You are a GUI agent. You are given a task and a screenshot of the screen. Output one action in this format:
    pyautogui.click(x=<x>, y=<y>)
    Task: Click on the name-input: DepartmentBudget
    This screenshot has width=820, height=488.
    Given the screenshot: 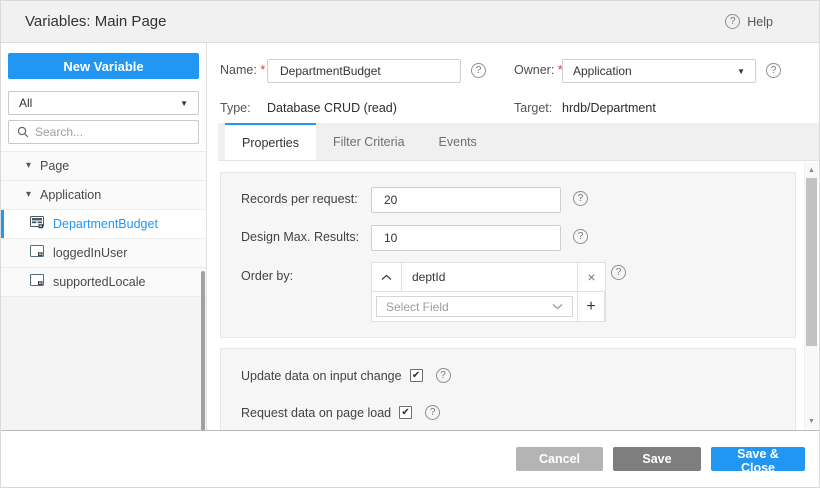 What is the action you would take?
    pyautogui.click(x=364, y=71)
    